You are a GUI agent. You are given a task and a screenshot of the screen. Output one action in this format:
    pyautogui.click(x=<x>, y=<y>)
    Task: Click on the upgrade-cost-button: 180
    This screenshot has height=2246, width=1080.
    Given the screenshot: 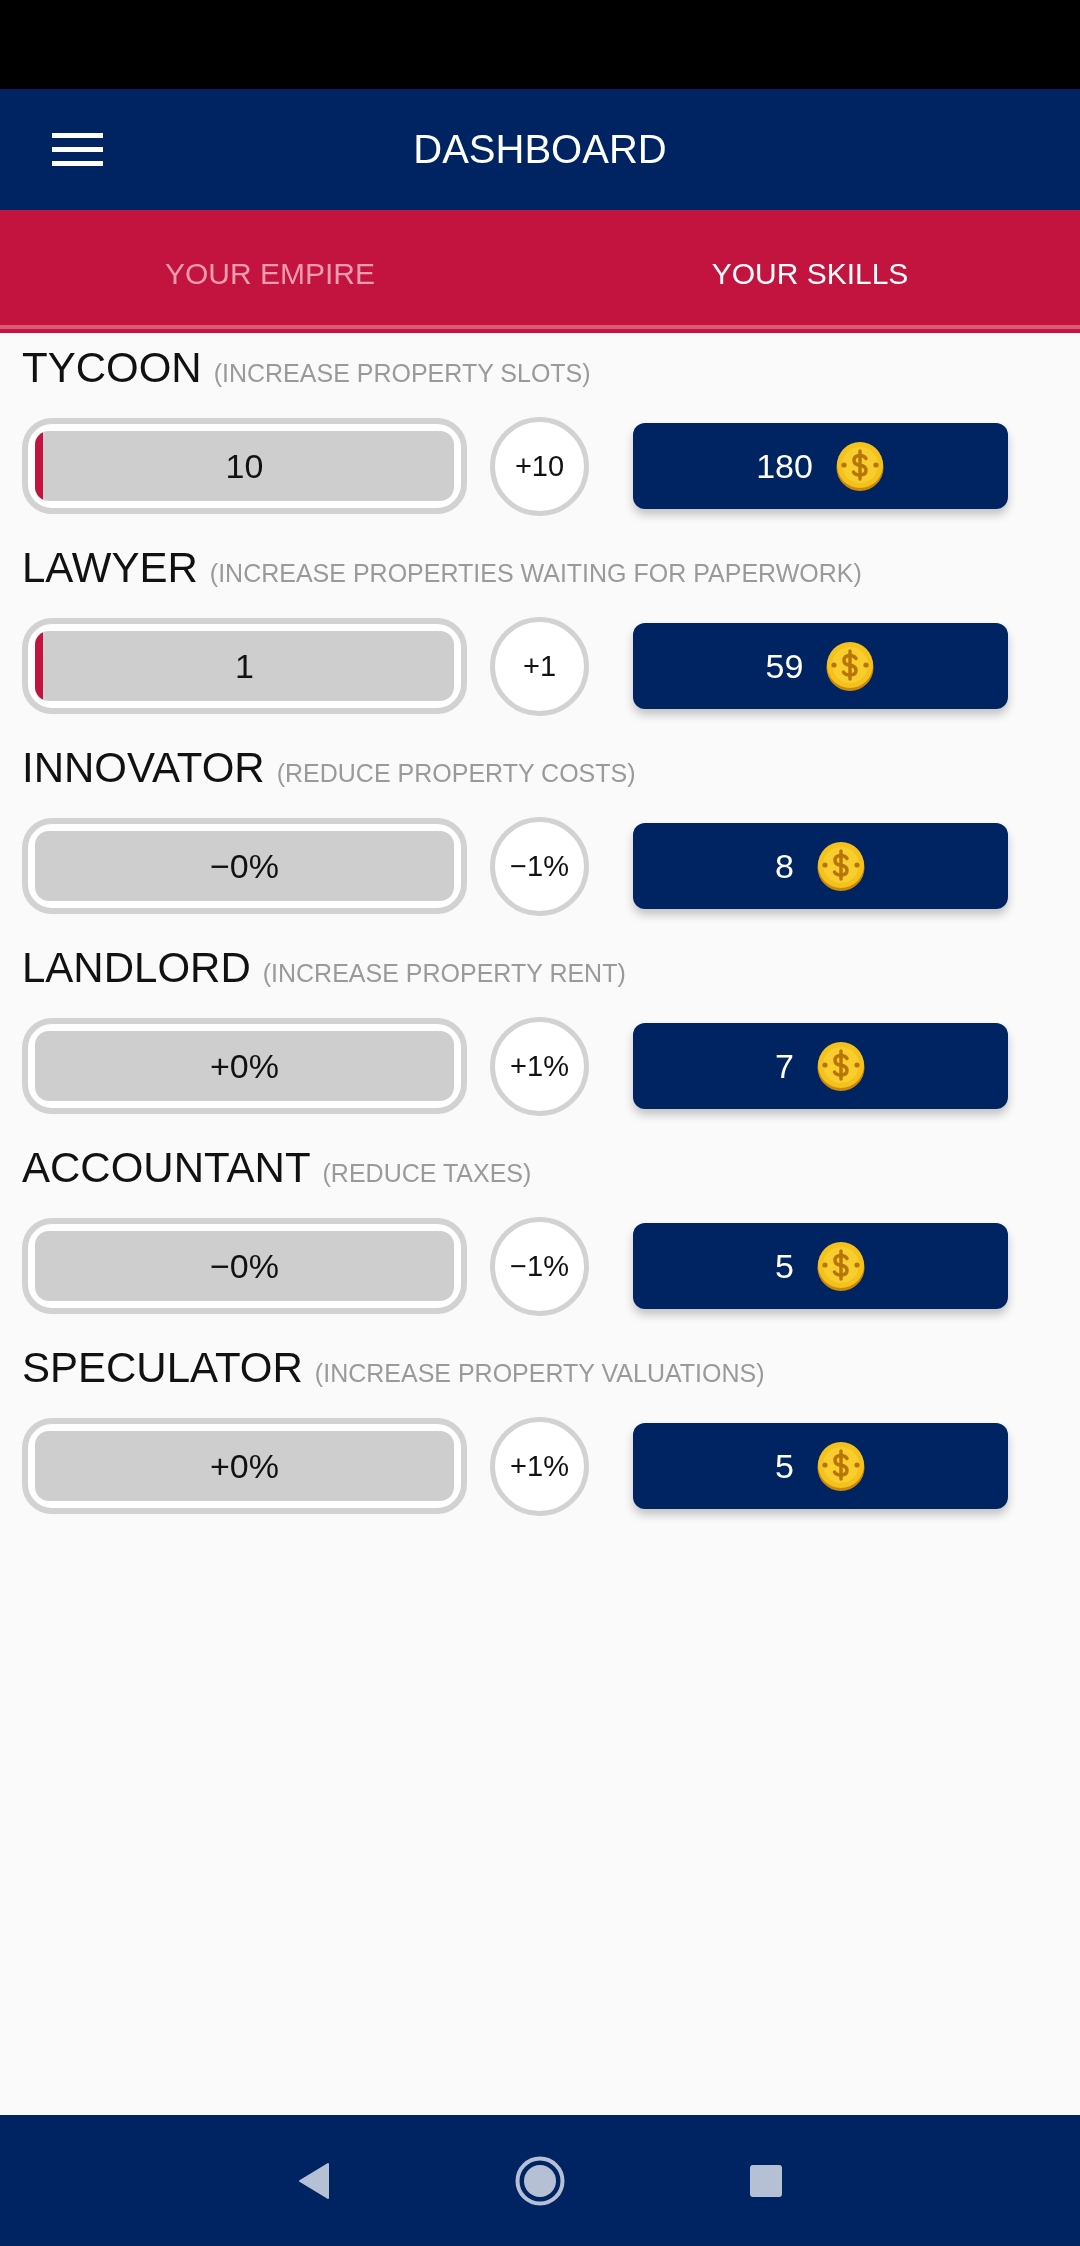 What is the action you would take?
    pyautogui.click(x=820, y=466)
    